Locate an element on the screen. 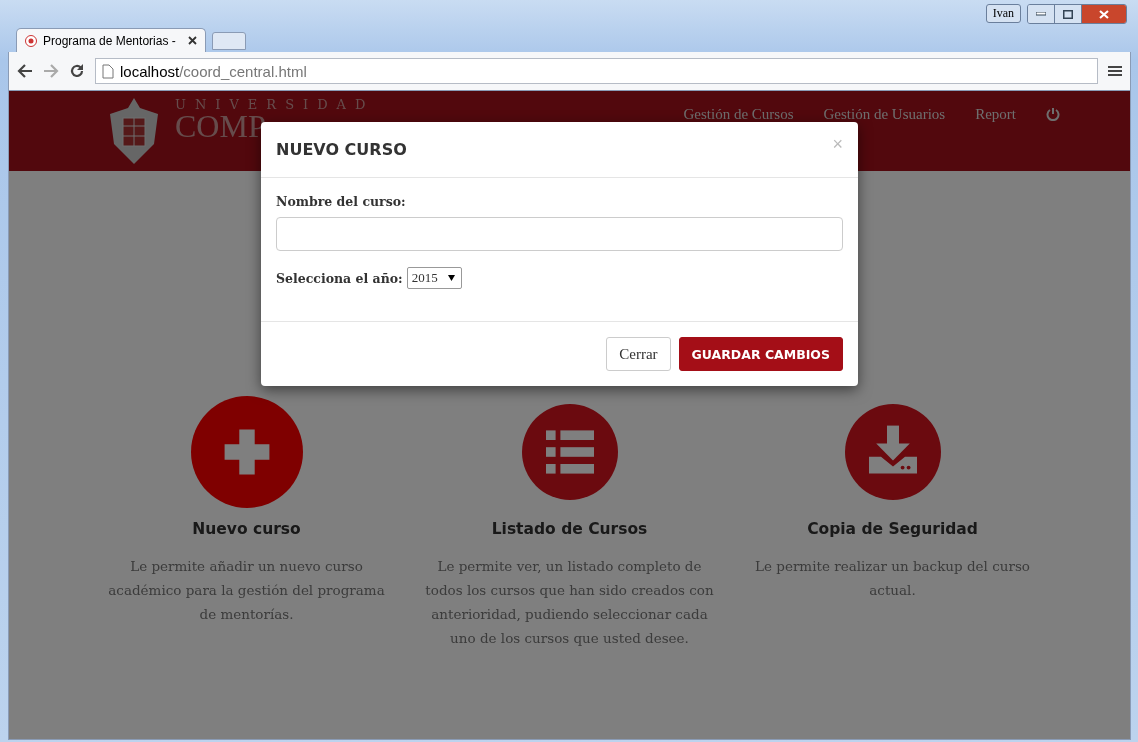 The height and width of the screenshot is (742, 1138). feature-title: Listado de Cursos is located at coordinates (569, 529).